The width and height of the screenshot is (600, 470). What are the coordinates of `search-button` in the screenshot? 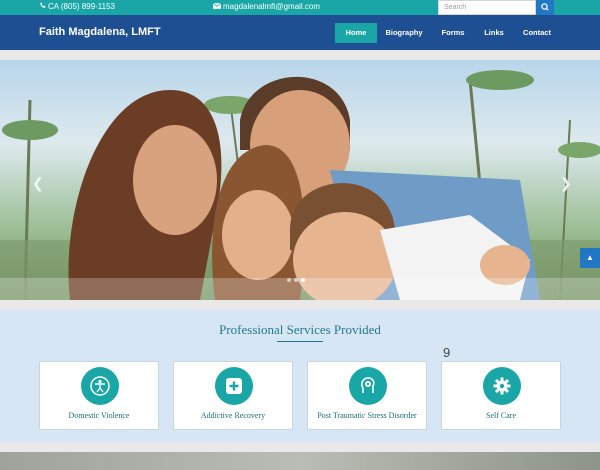 It's located at (545, 7).